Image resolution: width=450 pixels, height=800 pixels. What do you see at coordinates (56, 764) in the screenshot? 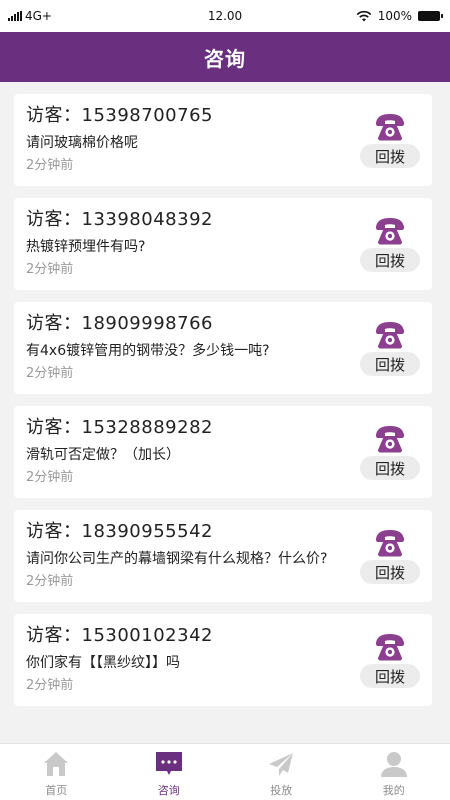
I see `home-icon` at bounding box center [56, 764].